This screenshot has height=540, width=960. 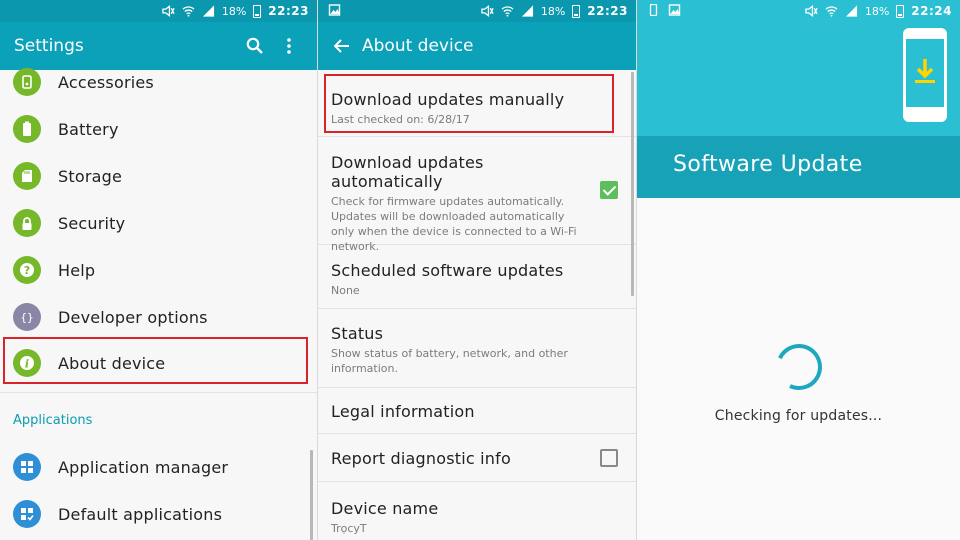 I want to click on grid-check-icon, so click(x=27, y=514).